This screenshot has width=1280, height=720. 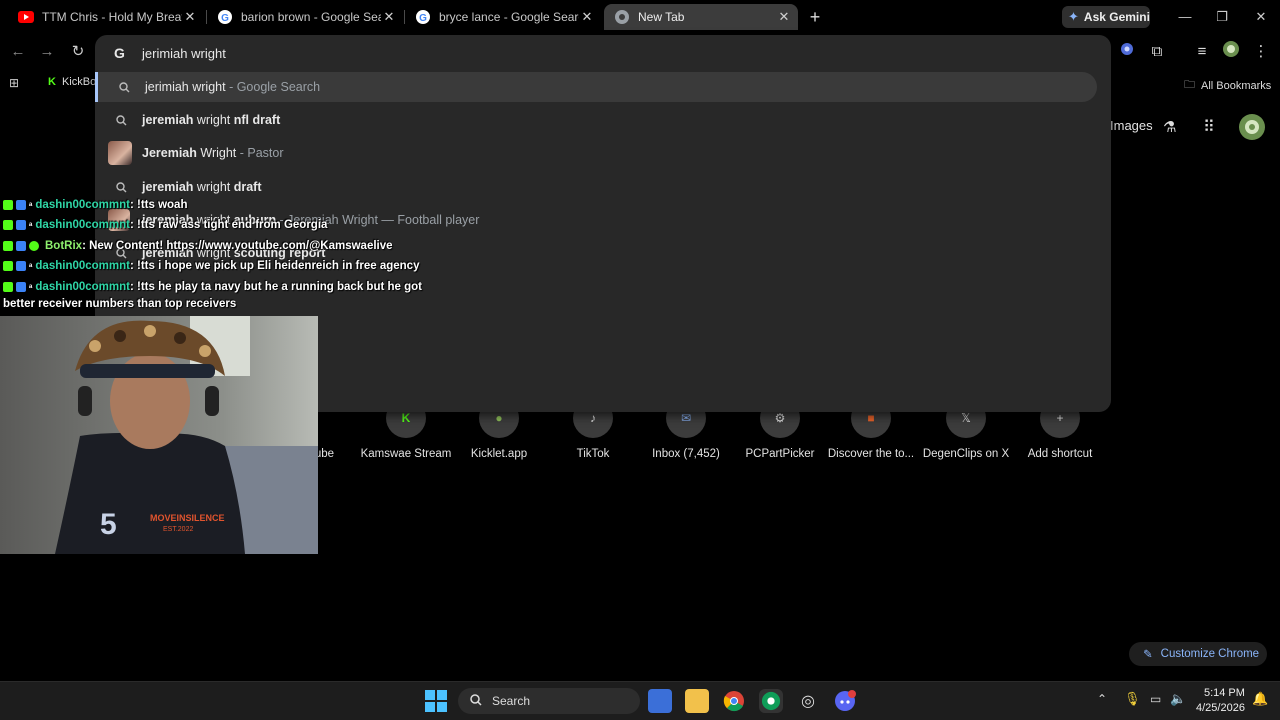 What do you see at coordinates (603, 53) in the screenshot?
I see `omnibox-input: G jerimiah wright` at bounding box center [603, 53].